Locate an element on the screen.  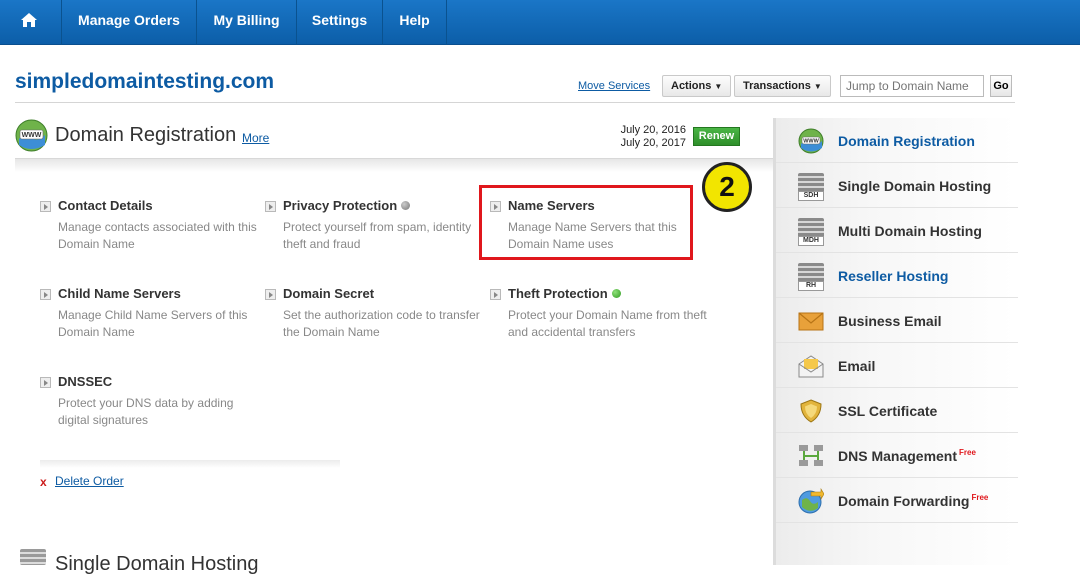
date-start: July 20, 2016 is located at coordinates (653, 130).